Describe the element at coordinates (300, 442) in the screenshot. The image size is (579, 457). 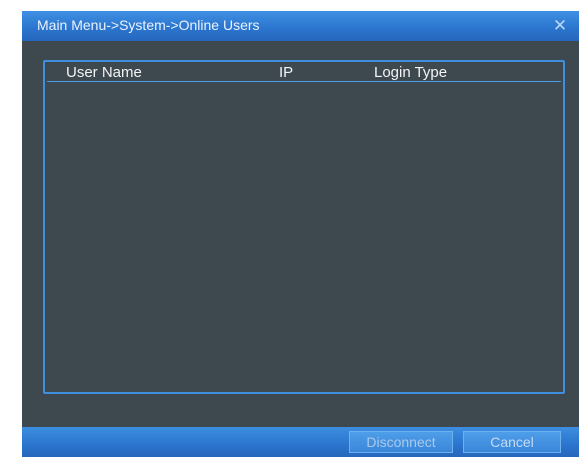
I see `footer-bar: Disconnect Cancel` at that location.